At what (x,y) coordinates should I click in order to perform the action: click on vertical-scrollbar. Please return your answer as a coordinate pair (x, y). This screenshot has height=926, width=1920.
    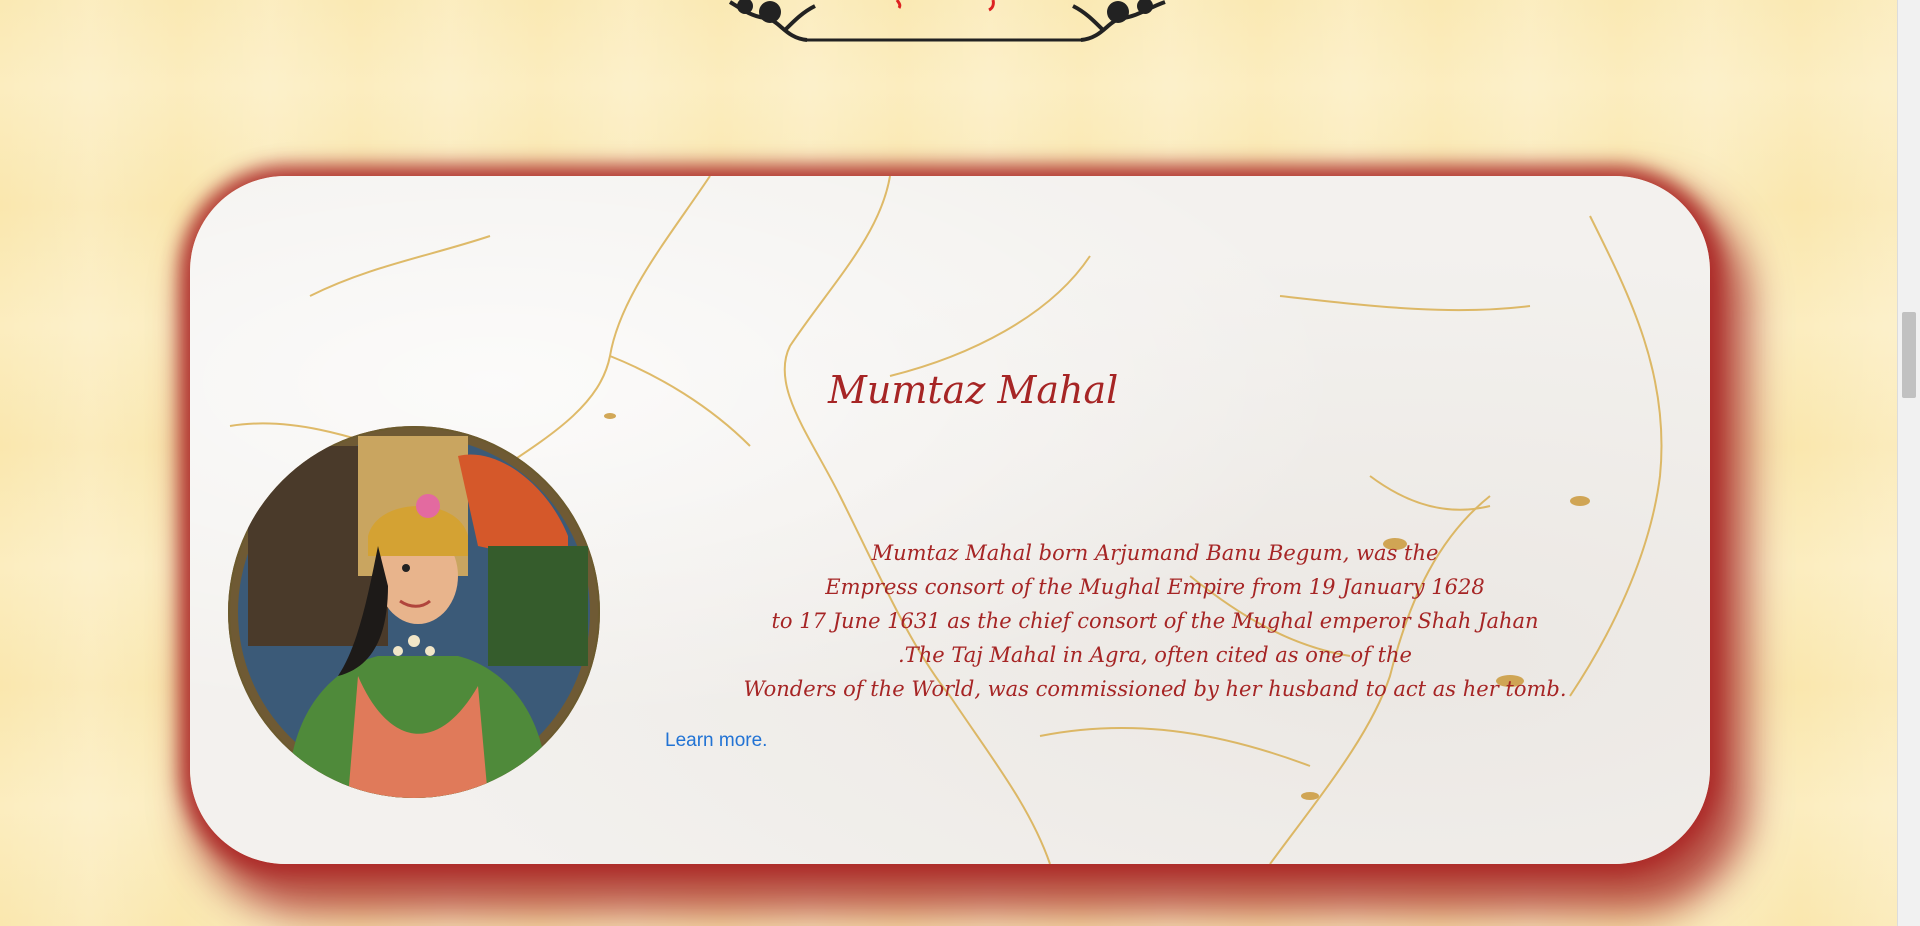
    Looking at the image, I should click on (1908, 463).